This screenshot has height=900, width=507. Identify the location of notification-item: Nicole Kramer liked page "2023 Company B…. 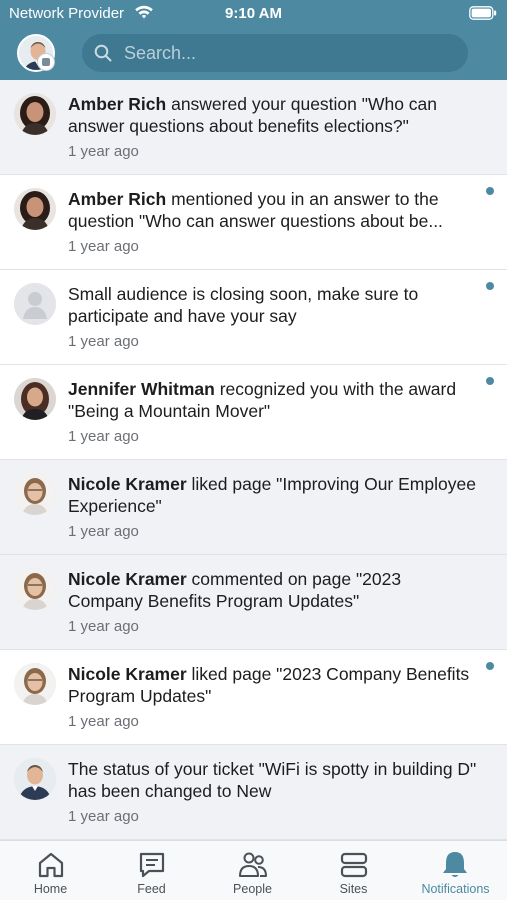
(253, 697).